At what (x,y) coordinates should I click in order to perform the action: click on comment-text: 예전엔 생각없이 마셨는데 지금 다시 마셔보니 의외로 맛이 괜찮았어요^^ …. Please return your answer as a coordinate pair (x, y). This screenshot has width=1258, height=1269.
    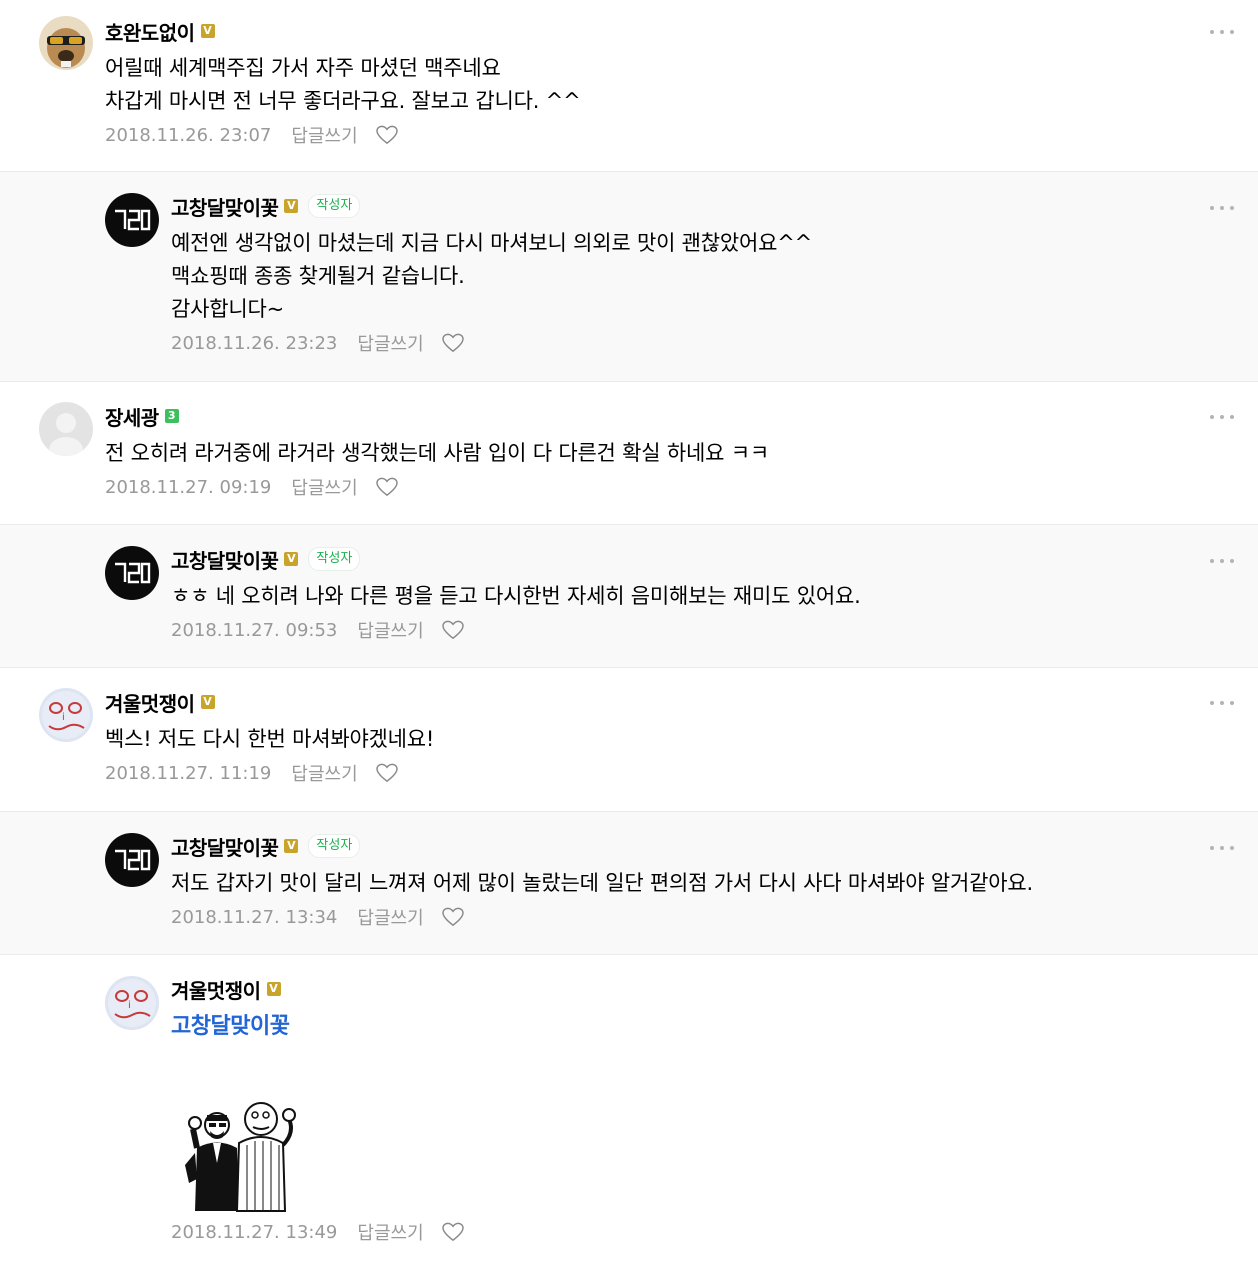
    Looking at the image, I should click on (492, 276).